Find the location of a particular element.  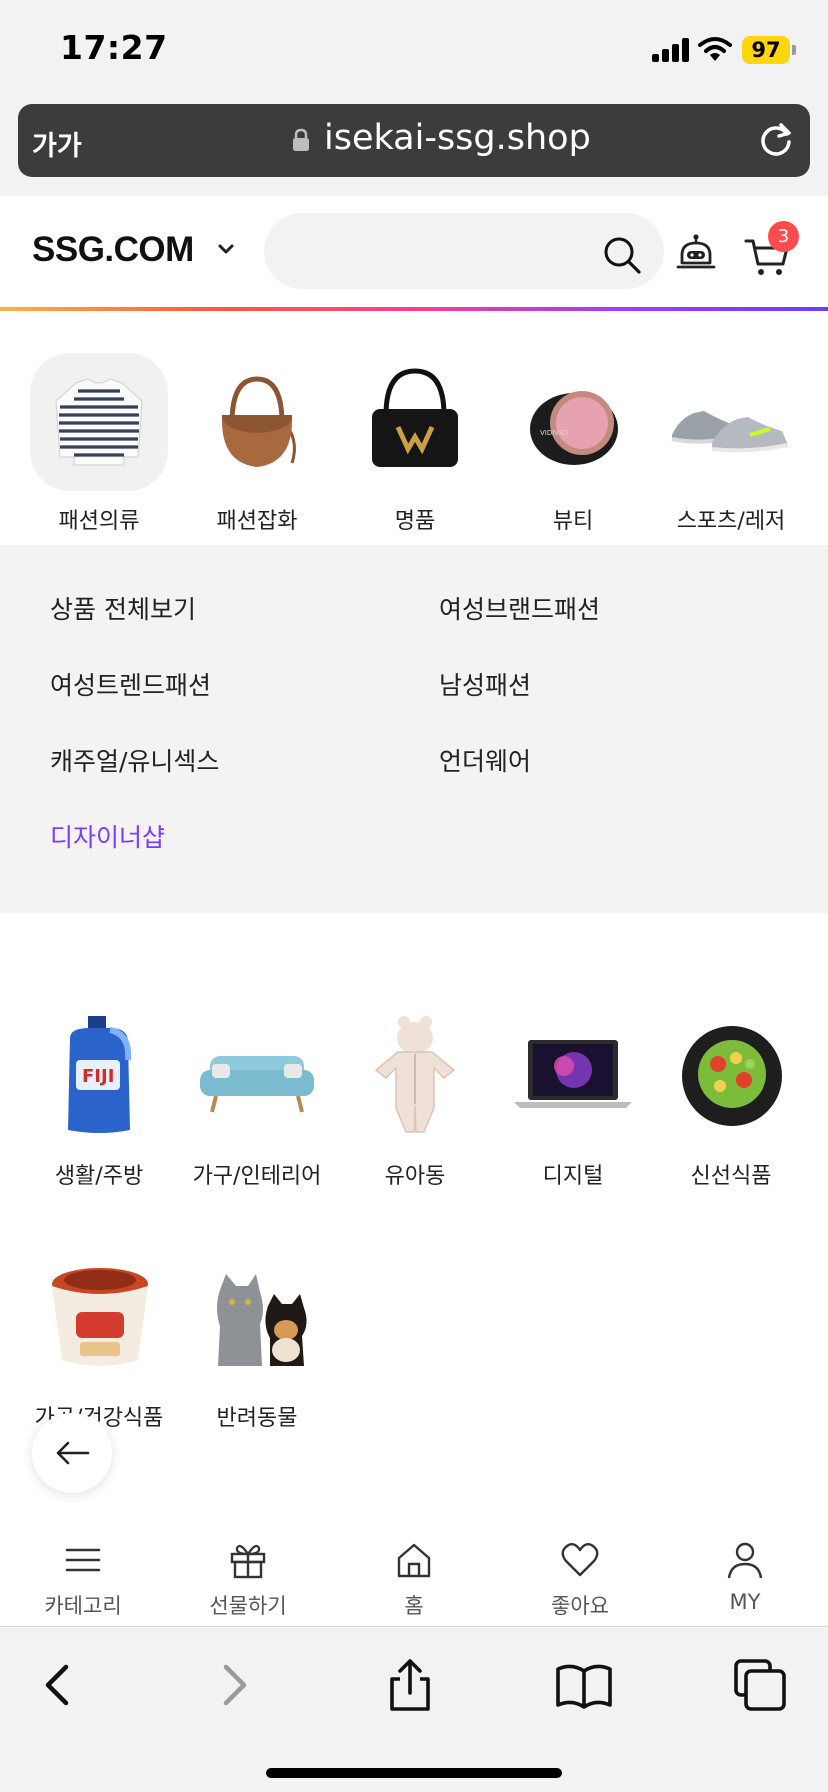

category-label: 유아동 is located at coordinates (415, 1176).